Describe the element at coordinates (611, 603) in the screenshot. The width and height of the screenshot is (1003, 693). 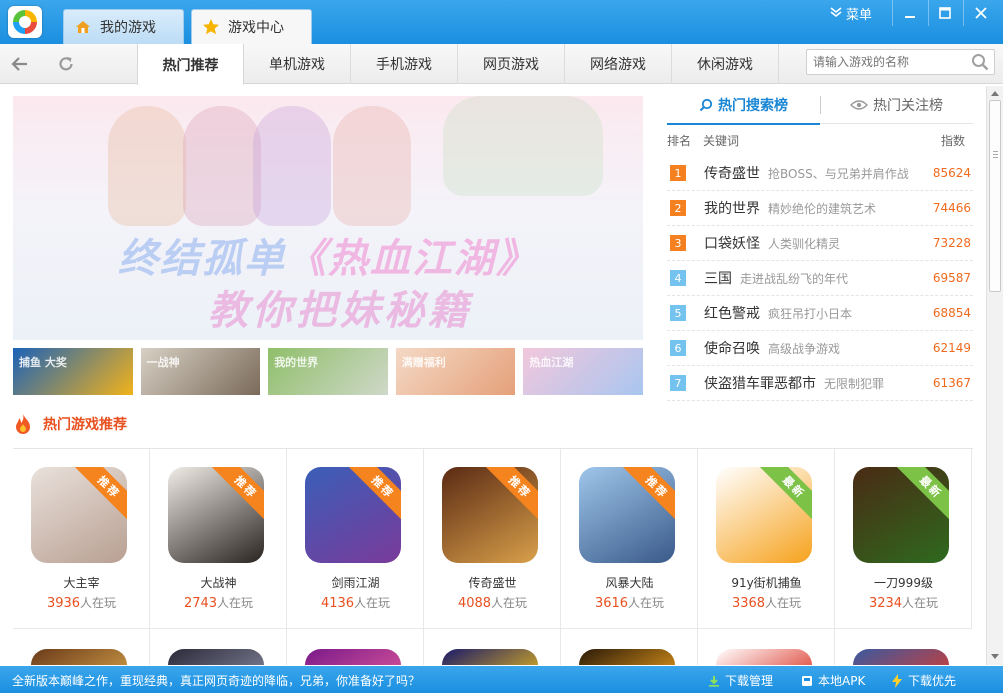
I see `player-count-number: 3616` at that location.